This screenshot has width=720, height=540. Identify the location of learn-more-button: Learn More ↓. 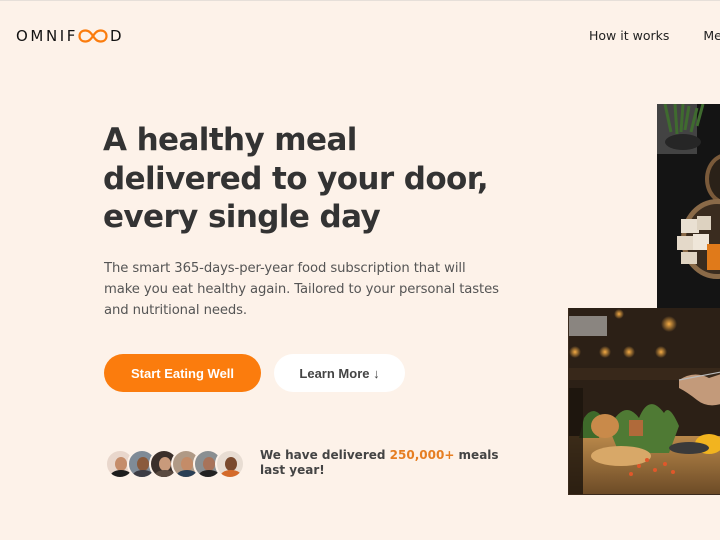
(339, 373).